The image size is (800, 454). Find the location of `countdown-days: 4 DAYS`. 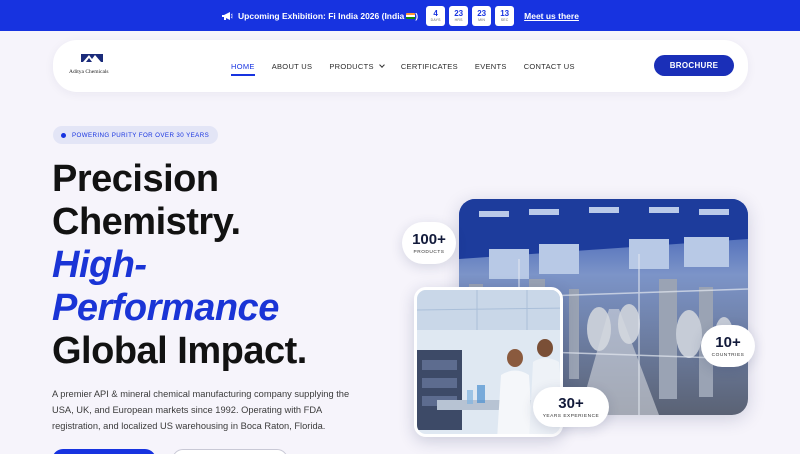

countdown-days: 4 DAYS is located at coordinates (436, 15).